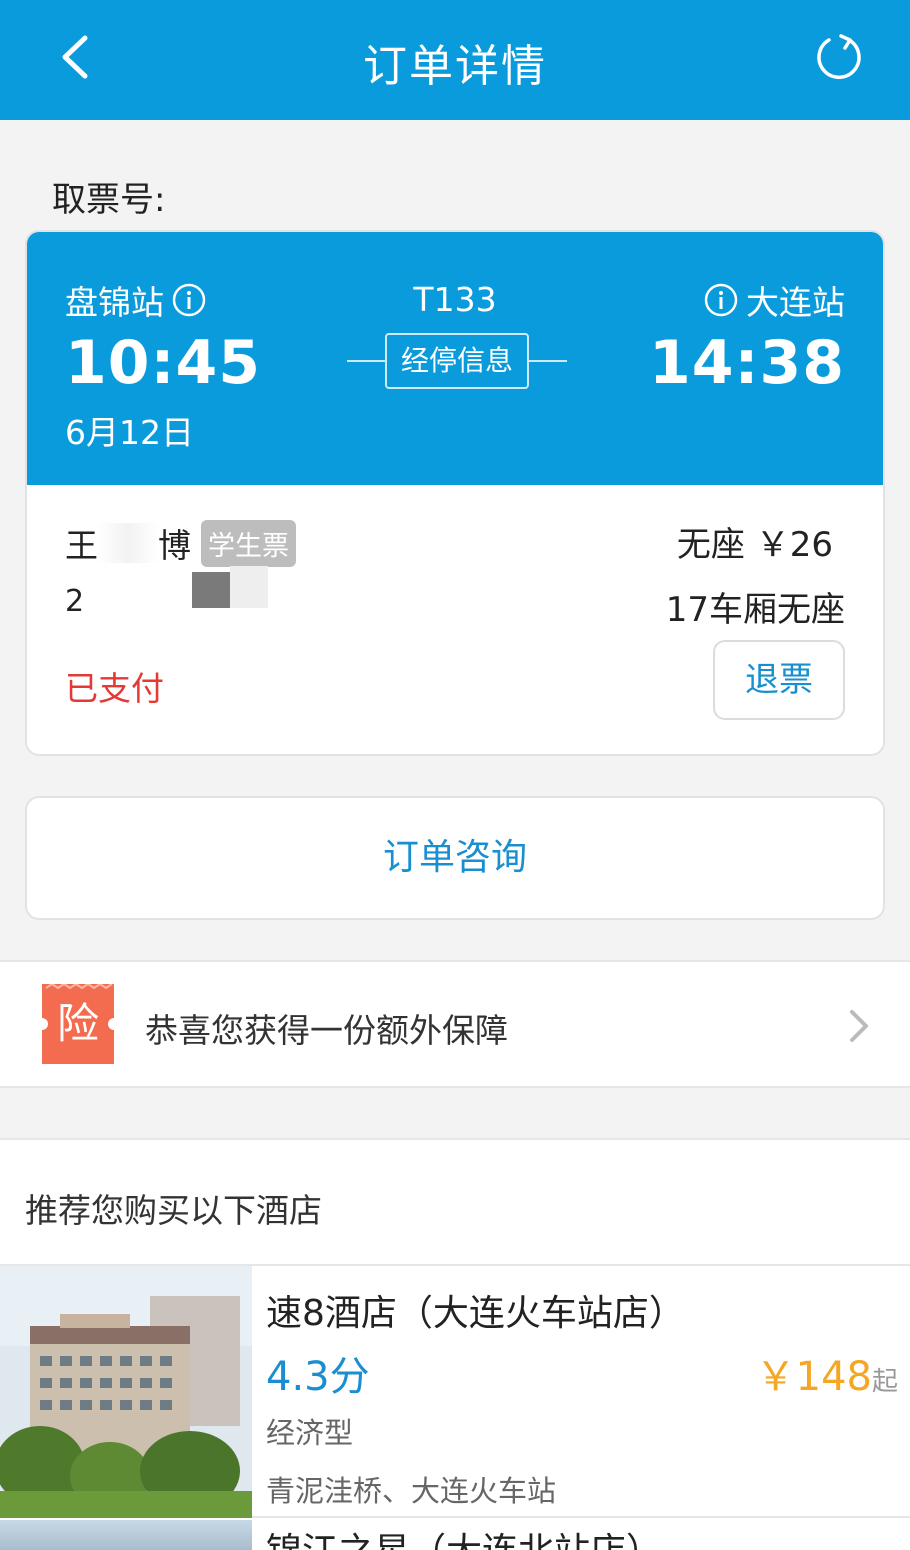 Image resolution: width=910 pixels, height=1550 pixels. I want to click on refund-button: 退票, so click(779, 680).